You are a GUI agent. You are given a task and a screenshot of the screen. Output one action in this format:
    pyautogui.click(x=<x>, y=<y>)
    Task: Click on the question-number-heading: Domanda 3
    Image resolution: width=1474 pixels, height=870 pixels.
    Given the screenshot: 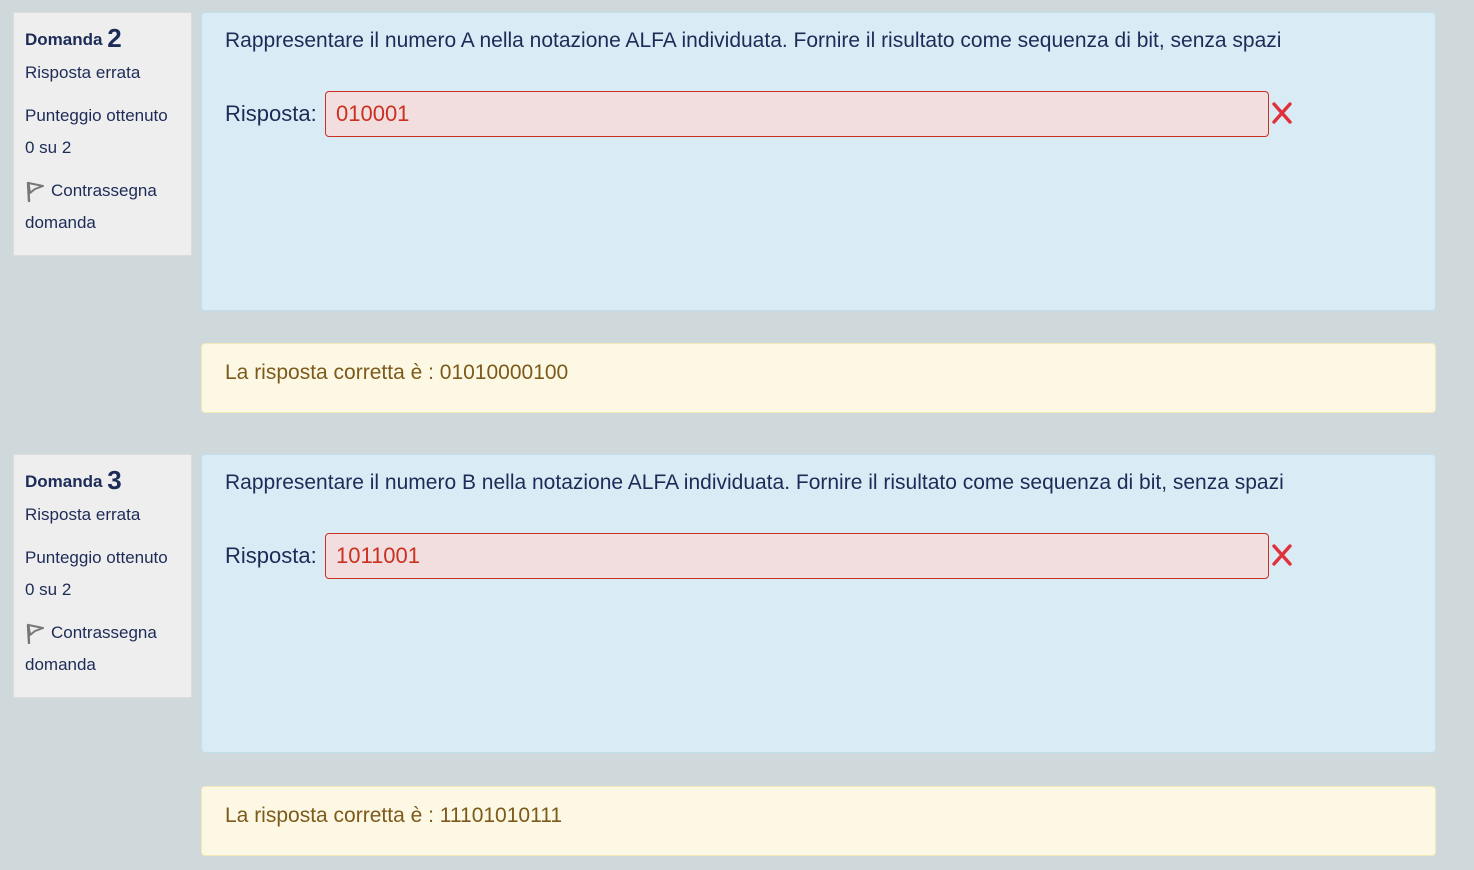 What is the action you would take?
    pyautogui.click(x=102, y=481)
    